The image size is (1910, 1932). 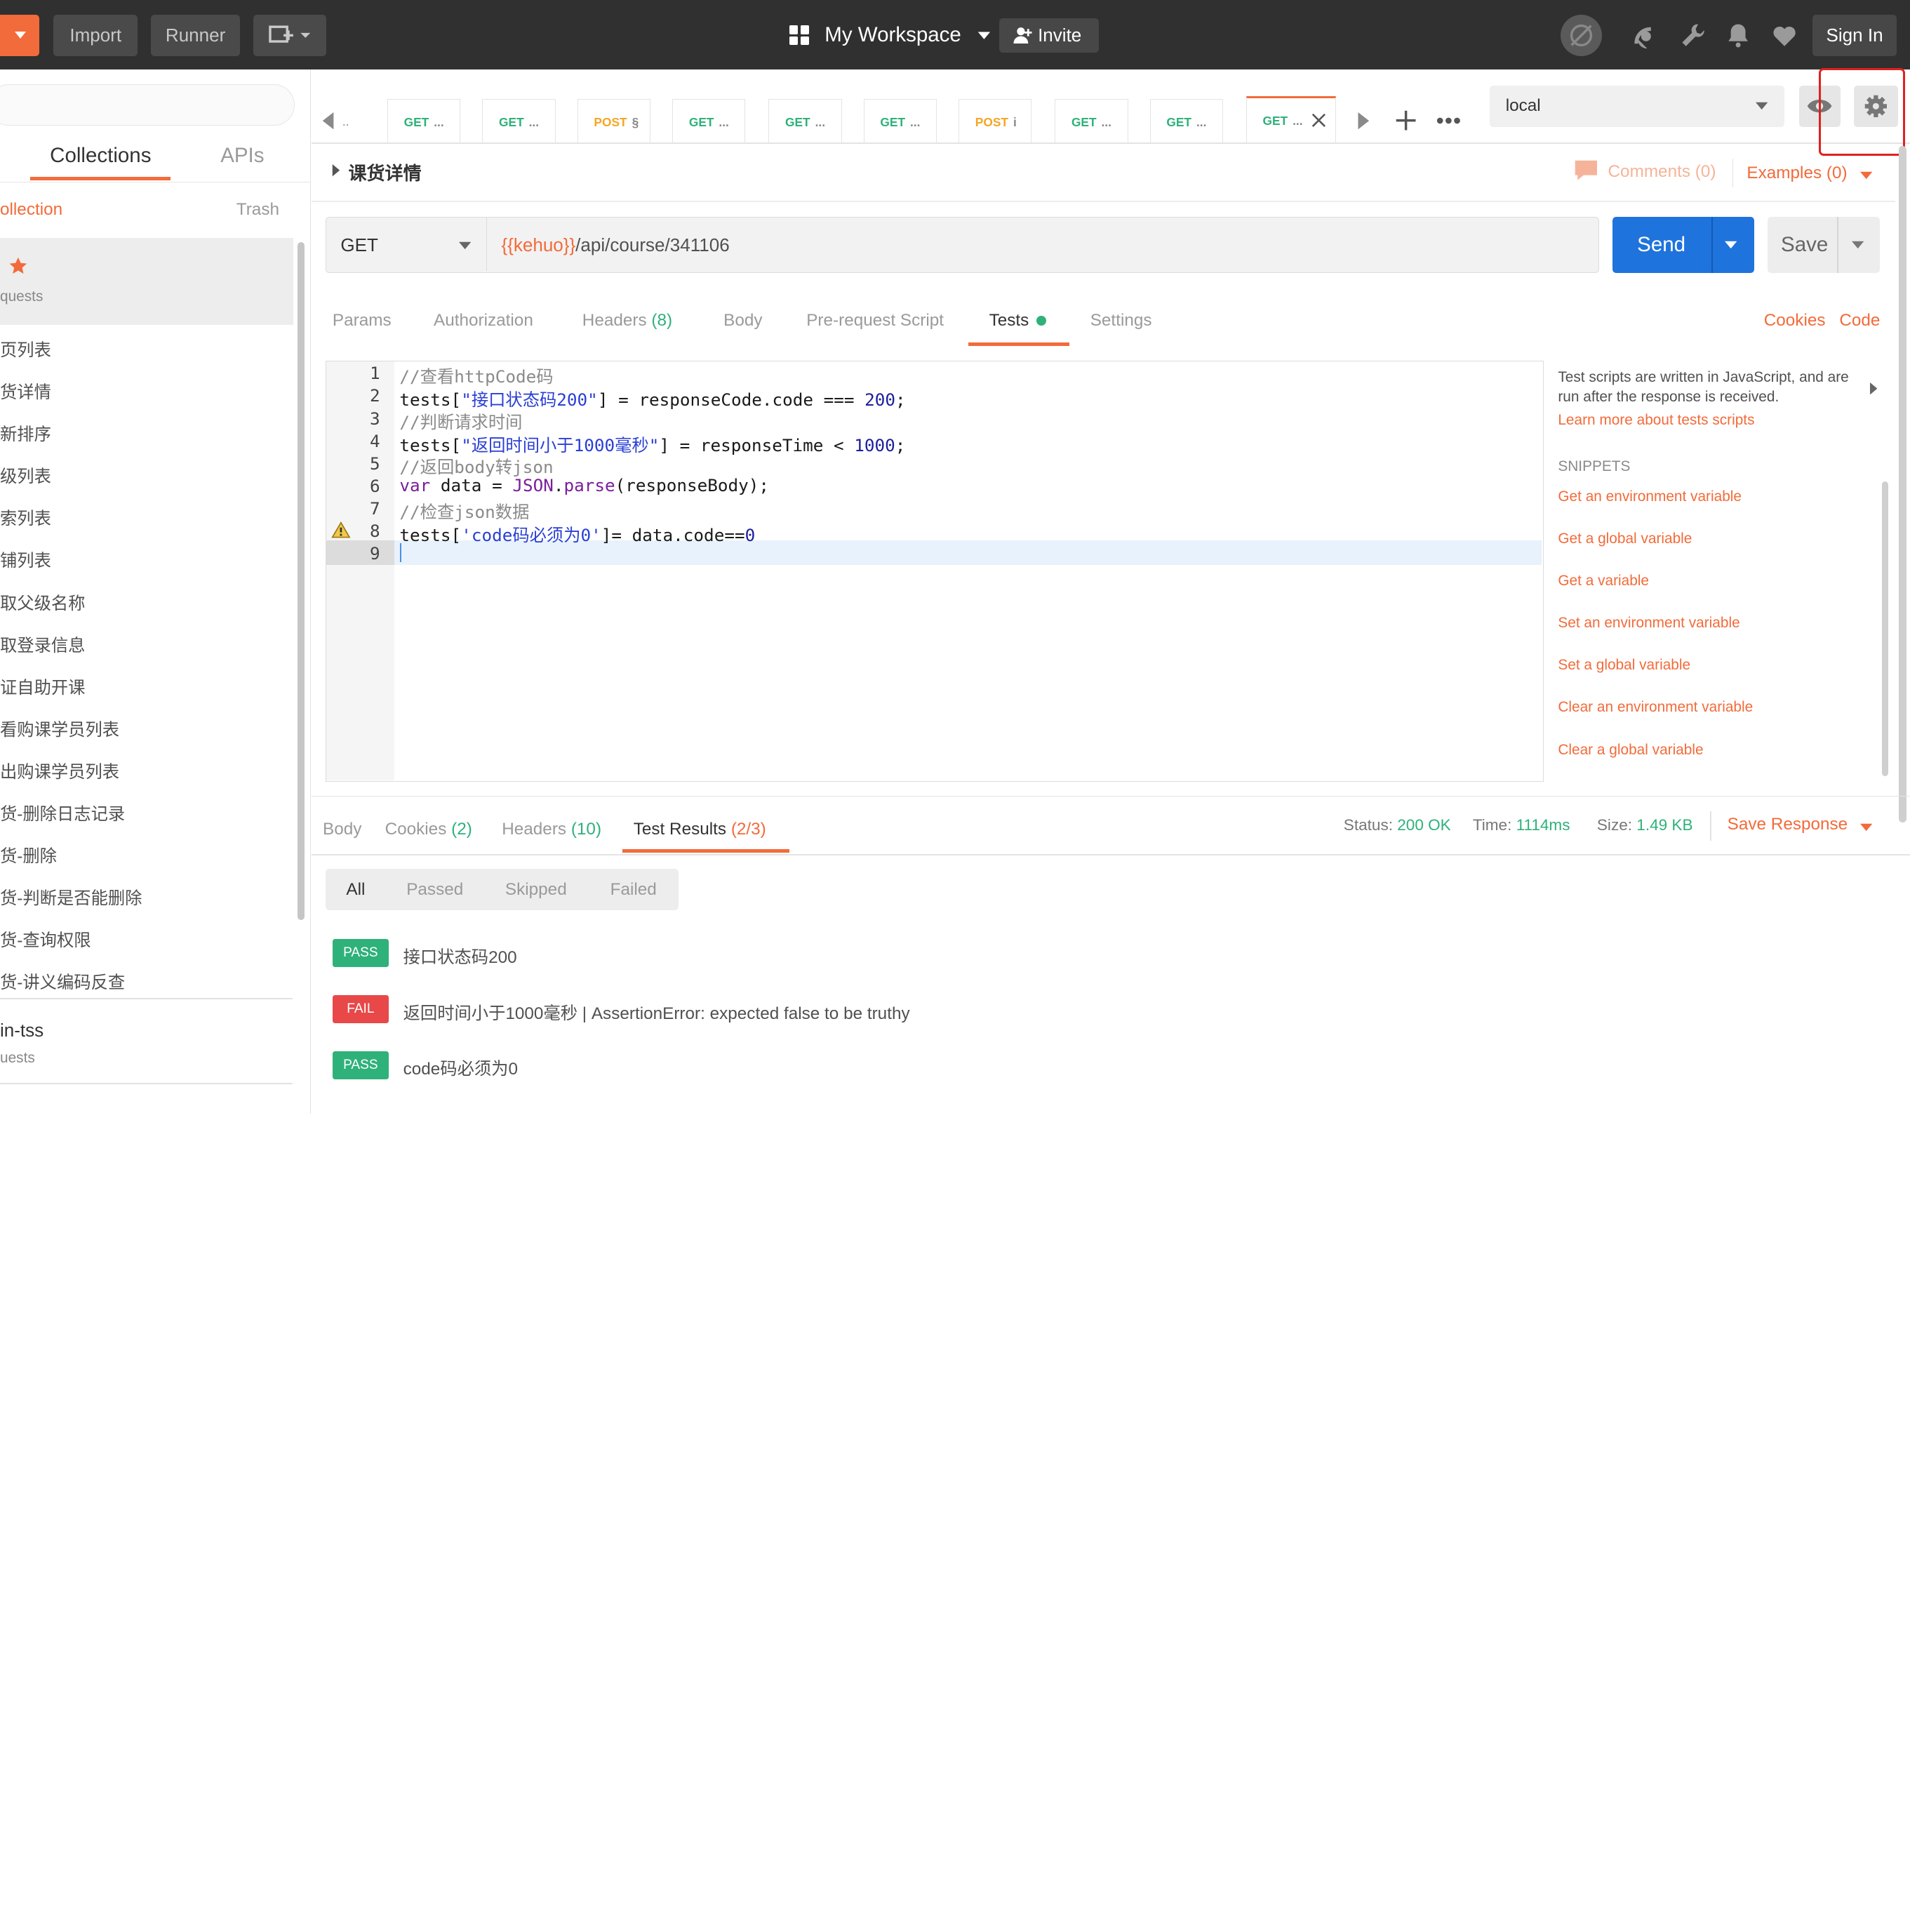 What do you see at coordinates (1824, 245) in the screenshot?
I see `save-button: Save` at bounding box center [1824, 245].